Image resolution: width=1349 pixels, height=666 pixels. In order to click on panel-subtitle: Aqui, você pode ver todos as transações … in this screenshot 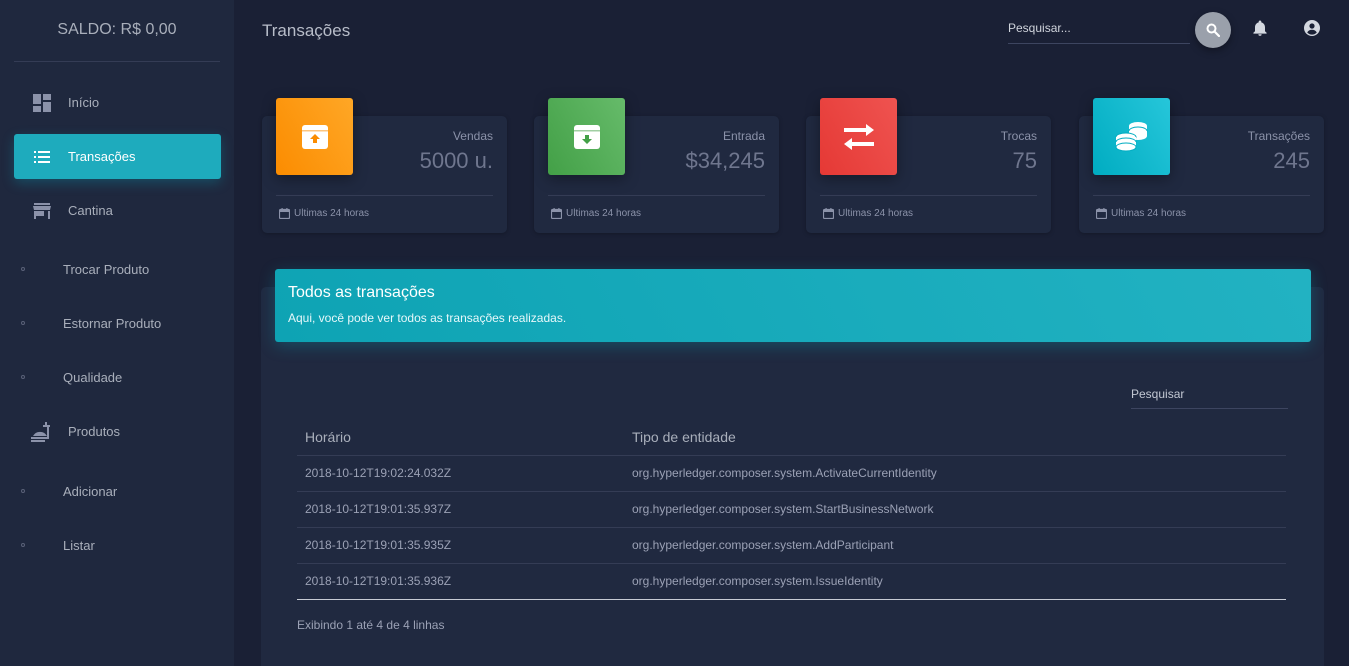, I will do `click(427, 318)`.